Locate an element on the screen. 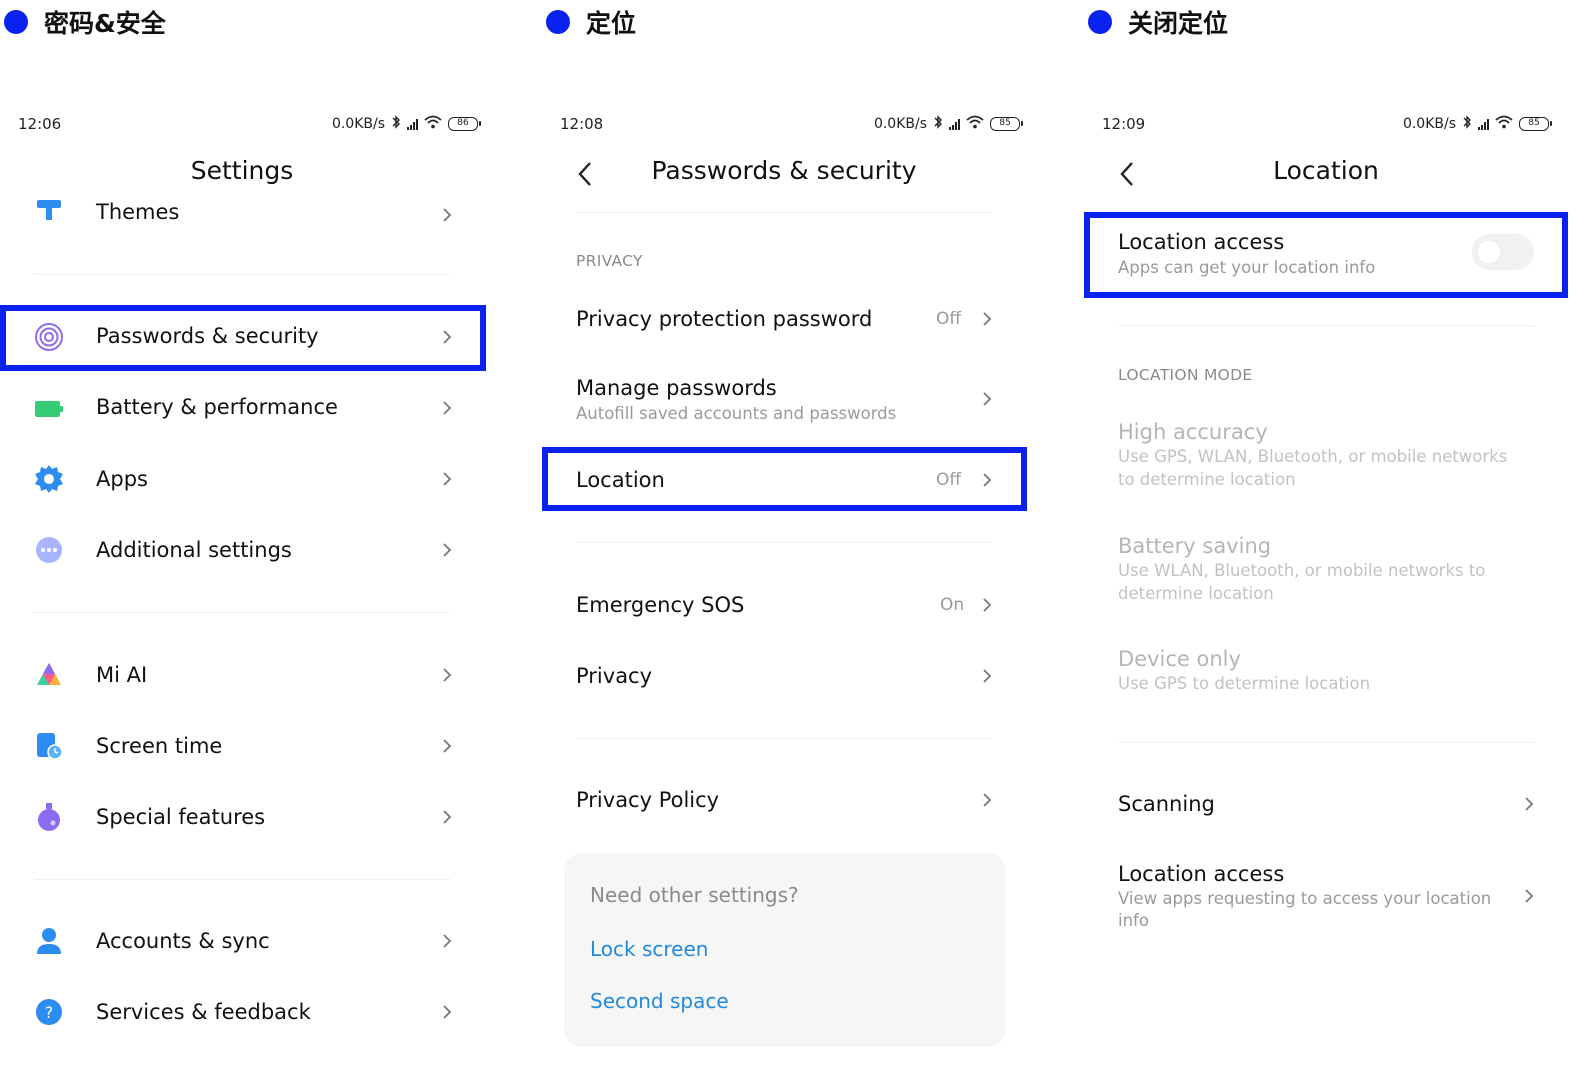 This screenshot has height=1080, width=1591. section-label-location-mode: LOCATION MODE is located at coordinates (1185, 375).